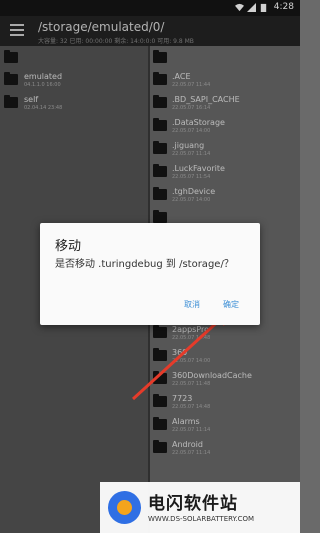  I want to click on dialog-message: 是否移动 .turingdebug 到 /storage/？, so click(144, 264).